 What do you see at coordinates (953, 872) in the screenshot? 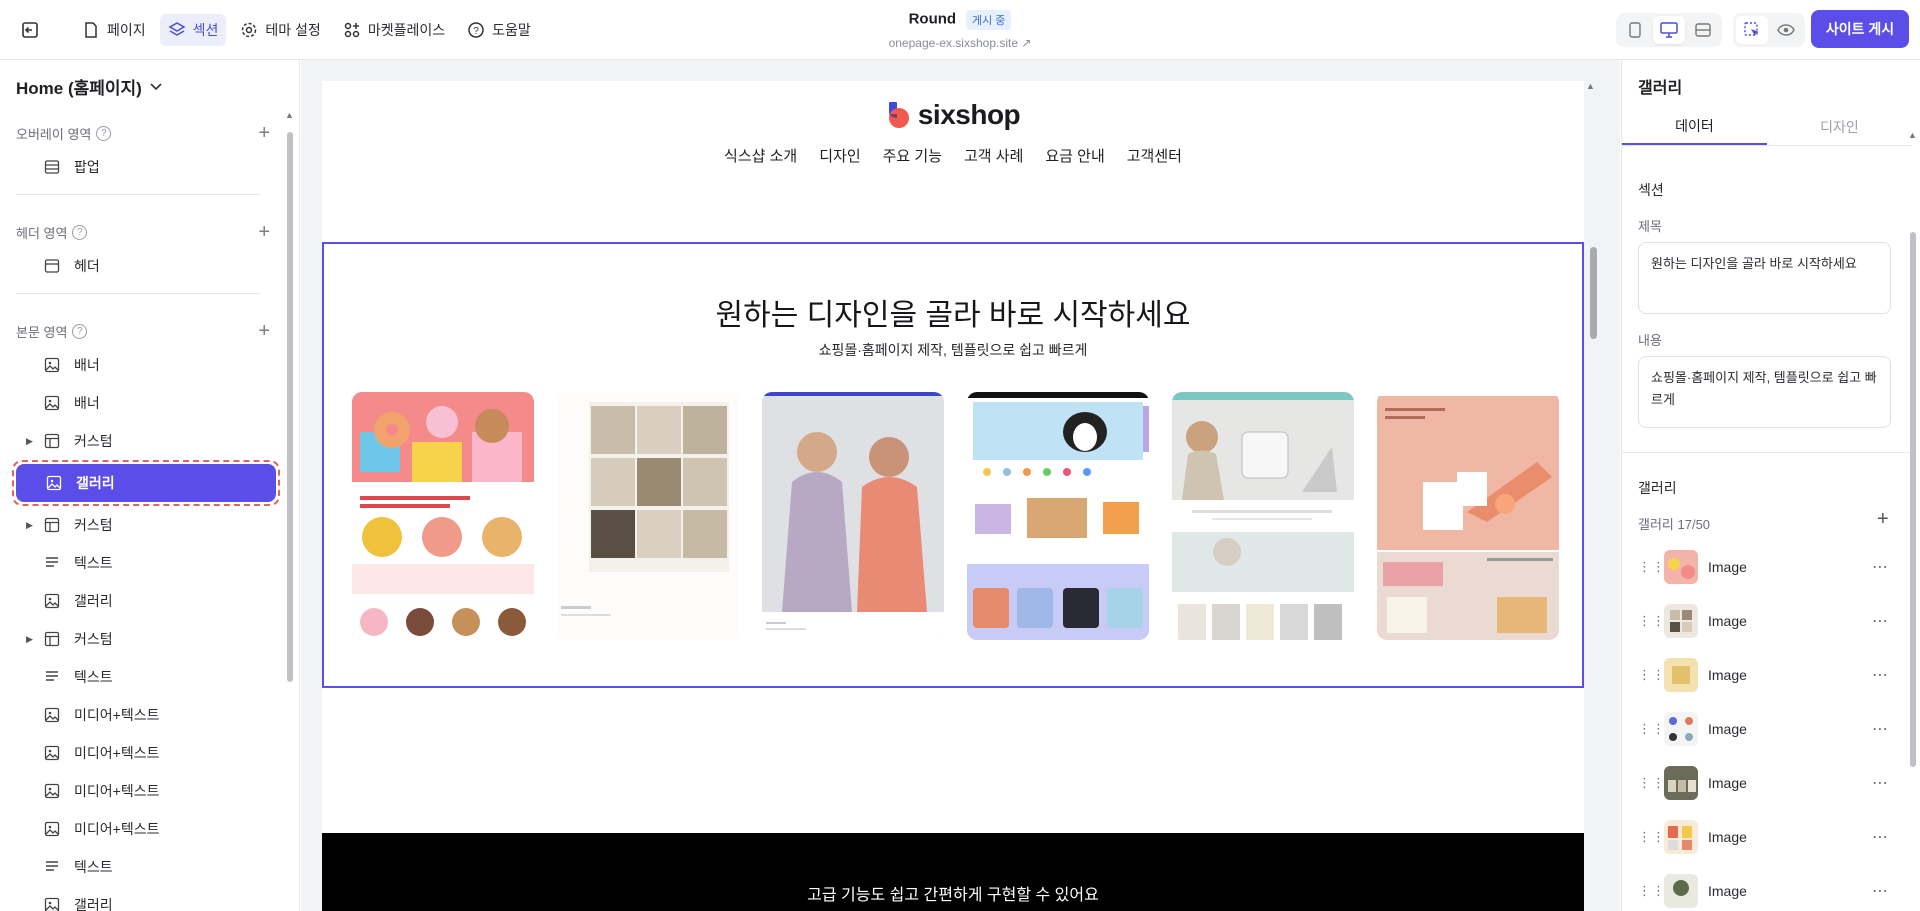
I see `footer-section: 고급 기능도 쉽고 간편하게 구현할 수 있어요` at bounding box center [953, 872].